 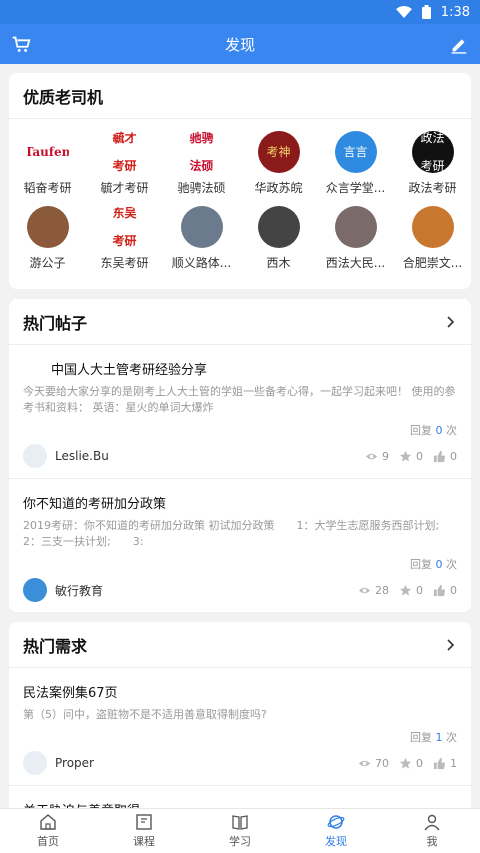 I want to click on tab-book: 学习, so click(x=240, y=831).